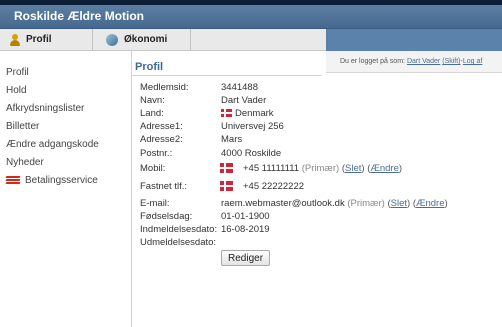 The height and width of the screenshot is (327, 502). I want to click on address2-label: Adresse2:, so click(161, 139).